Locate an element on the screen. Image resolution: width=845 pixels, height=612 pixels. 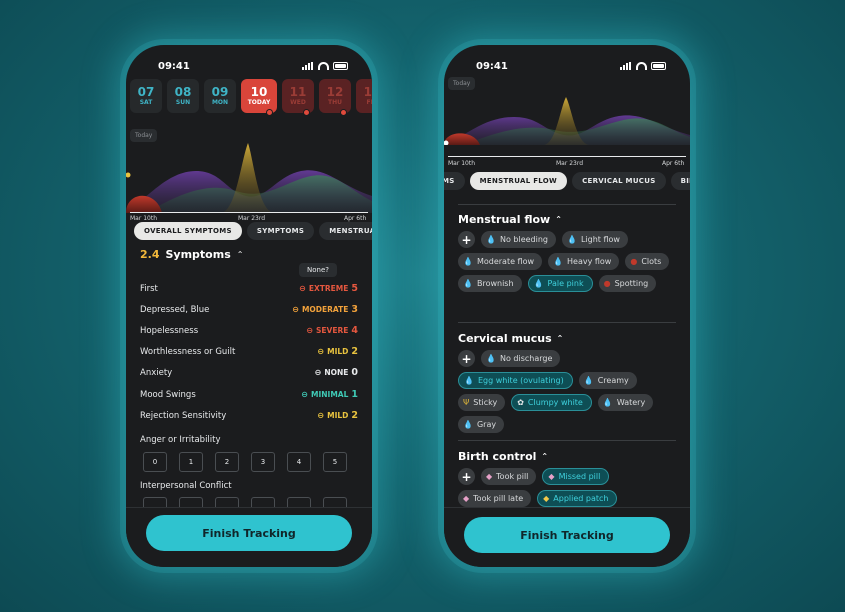
option-creamy: 💧 Creamy is located at coordinates (607, 380).